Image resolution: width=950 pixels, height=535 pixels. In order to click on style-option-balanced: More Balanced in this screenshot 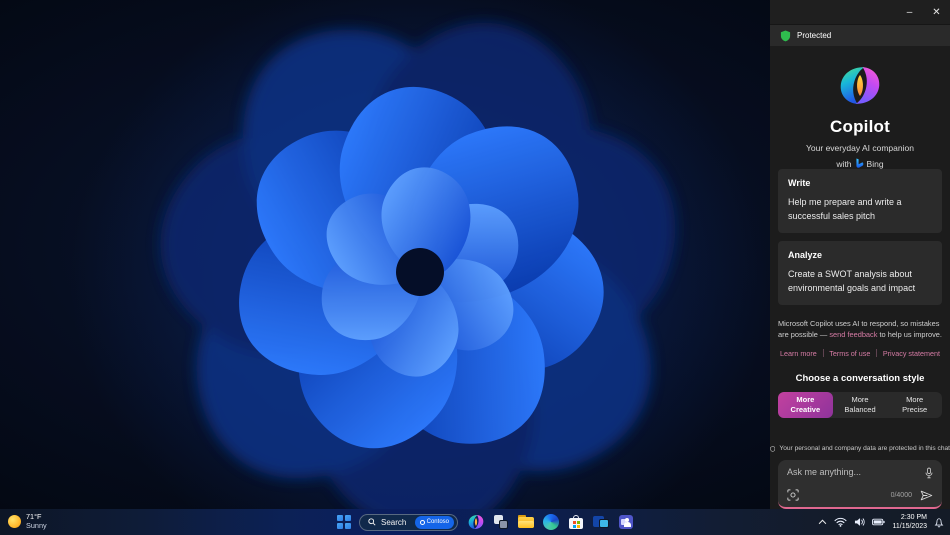, I will do `click(860, 405)`.